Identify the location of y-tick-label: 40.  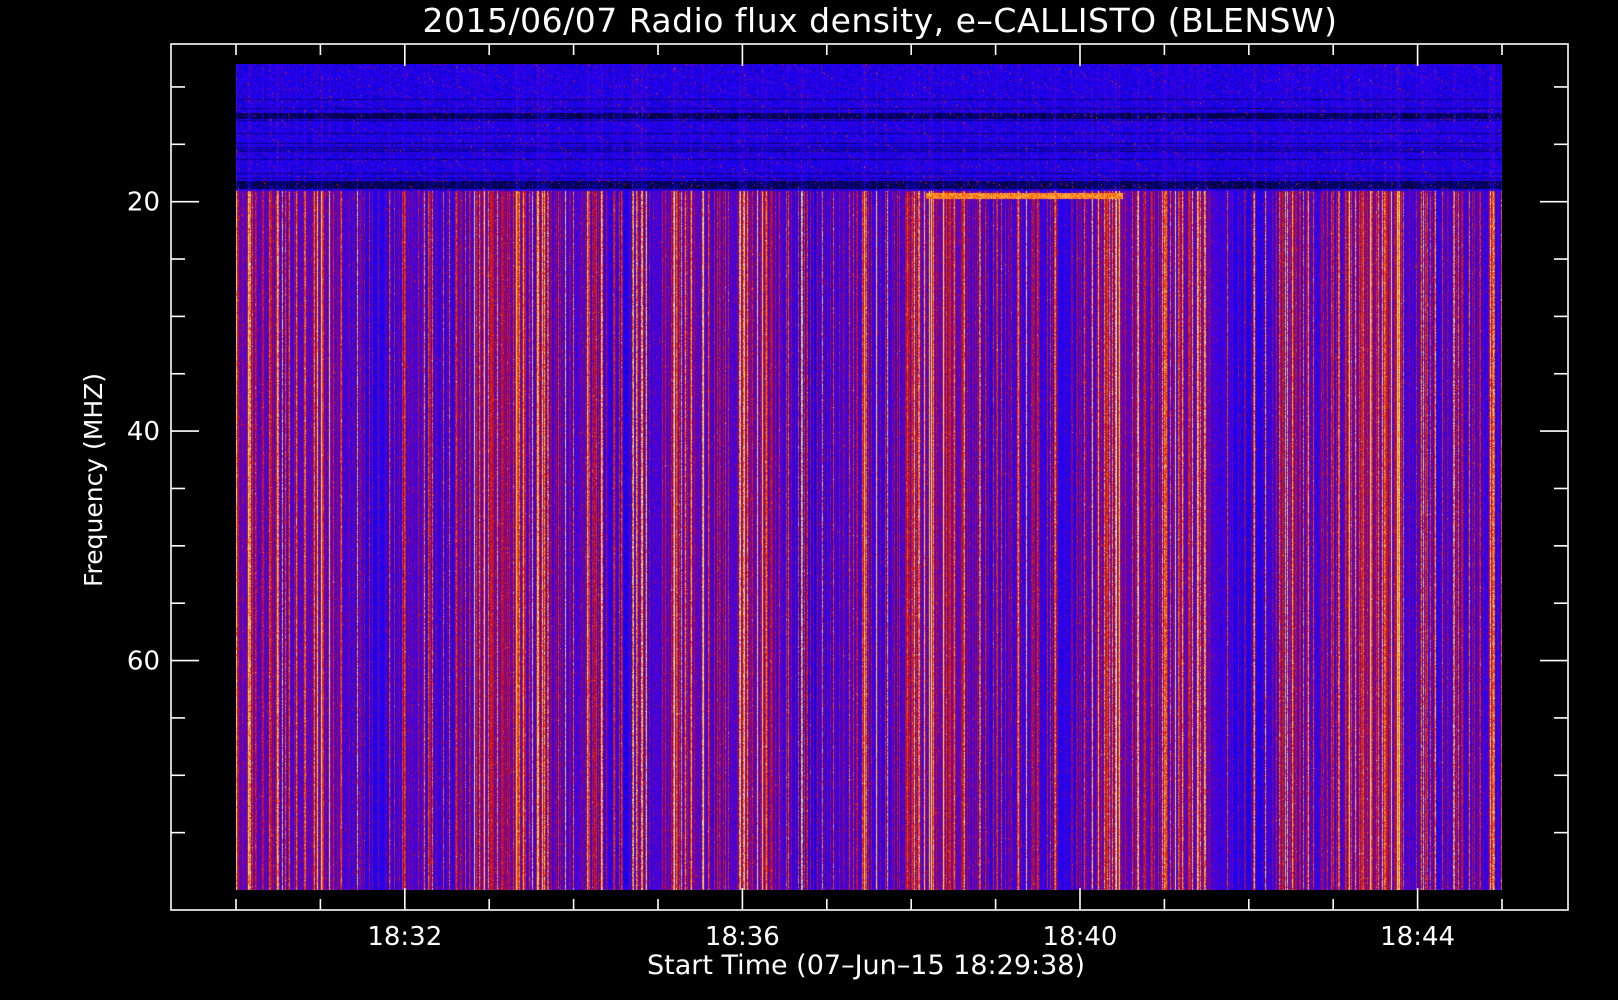
(143, 432).